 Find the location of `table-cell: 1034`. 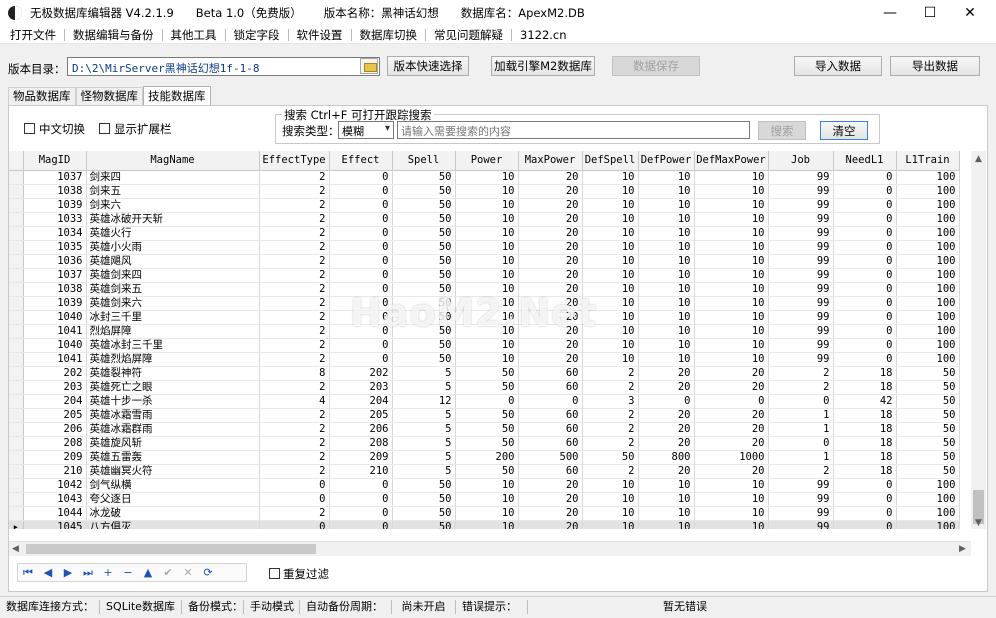

table-cell: 1034 is located at coordinates (55, 233).